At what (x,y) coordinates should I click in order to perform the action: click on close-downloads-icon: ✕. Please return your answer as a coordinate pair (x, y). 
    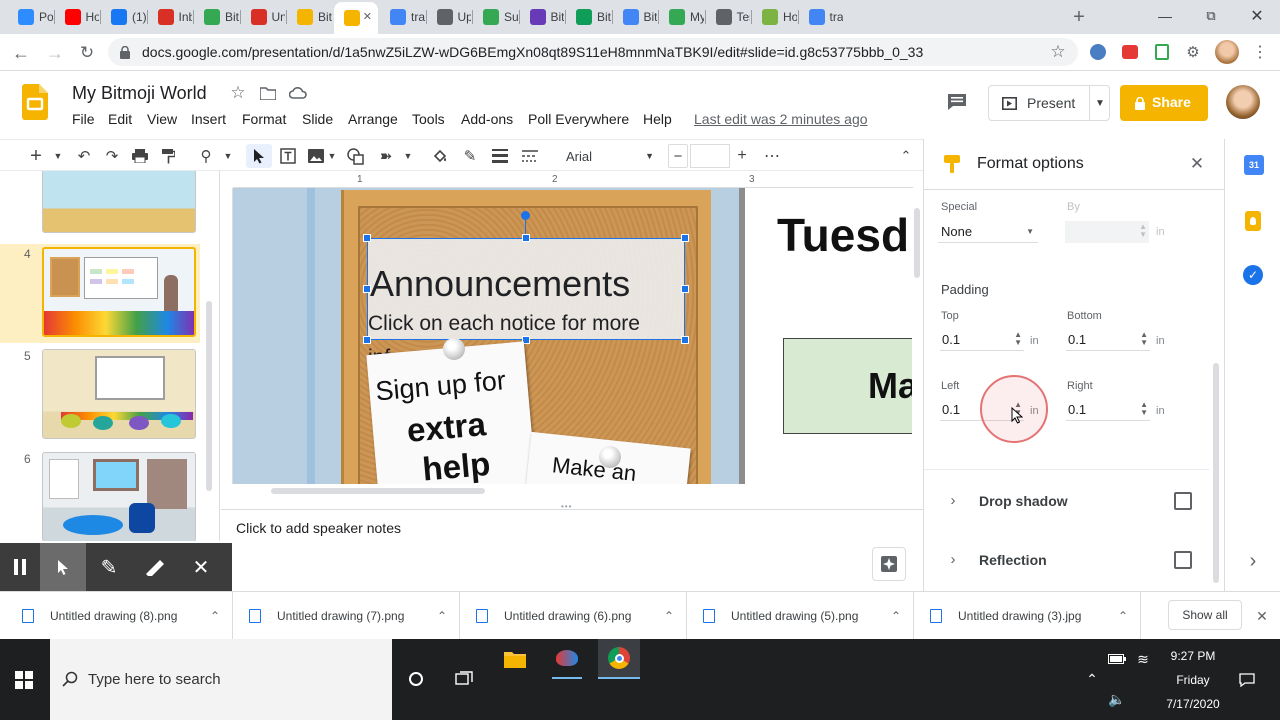
    Looking at the image, I should click on (1262, 616).